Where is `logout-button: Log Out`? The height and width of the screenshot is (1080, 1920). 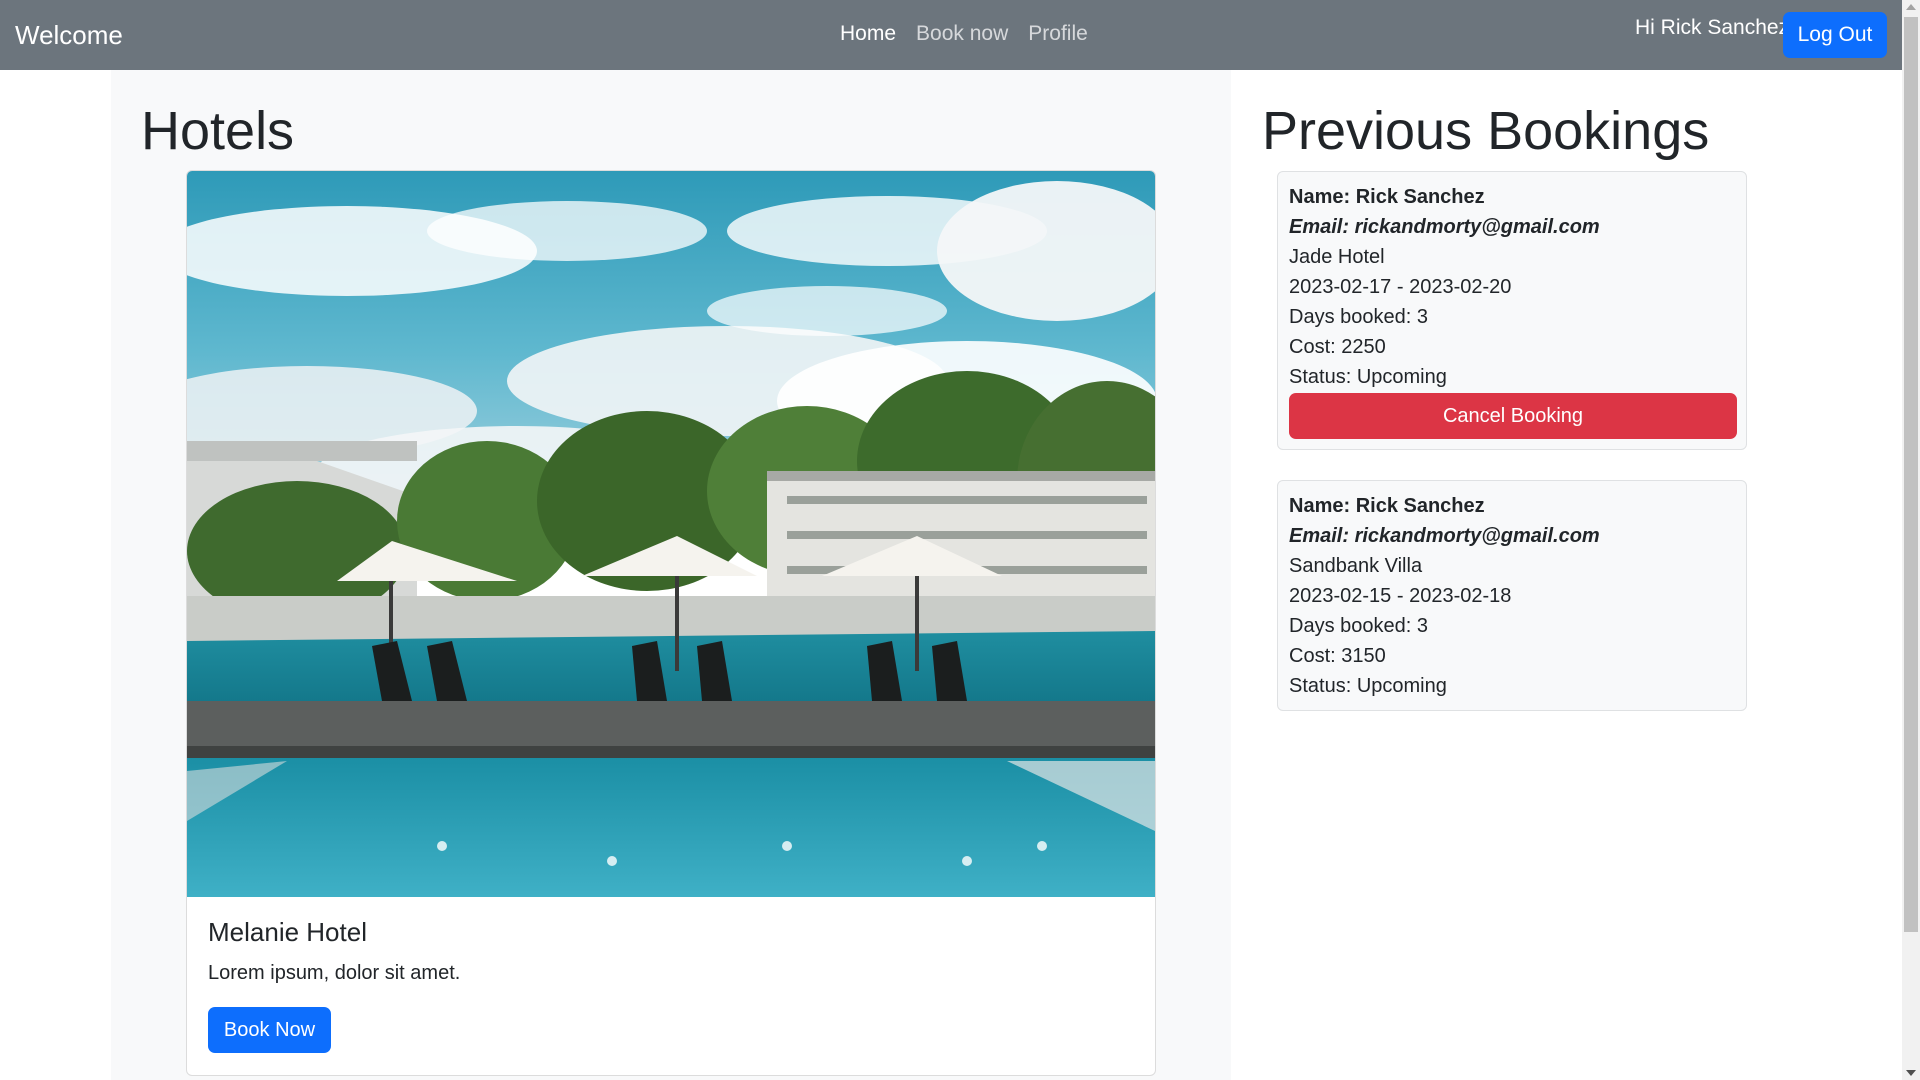 logout-button: Log Out is located at coordinates (1835, 35).